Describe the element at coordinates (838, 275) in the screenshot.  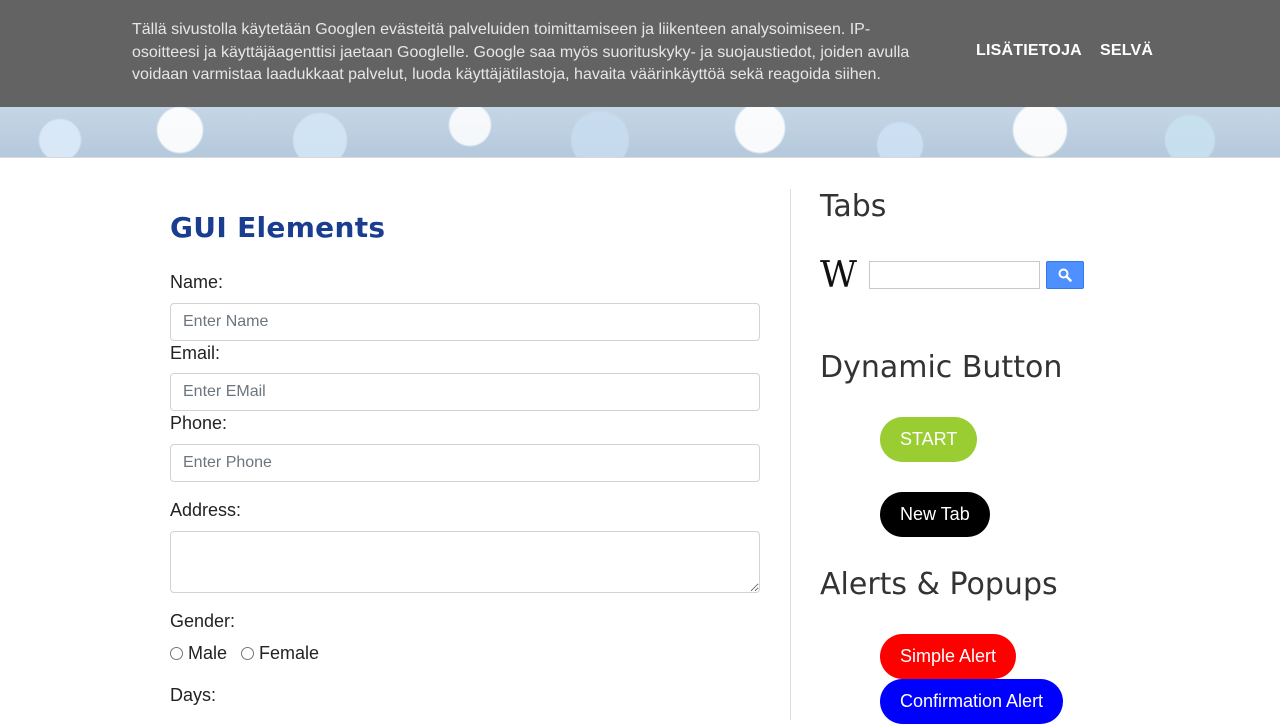
I see `wikipedia-logo-icon: W` at that location.